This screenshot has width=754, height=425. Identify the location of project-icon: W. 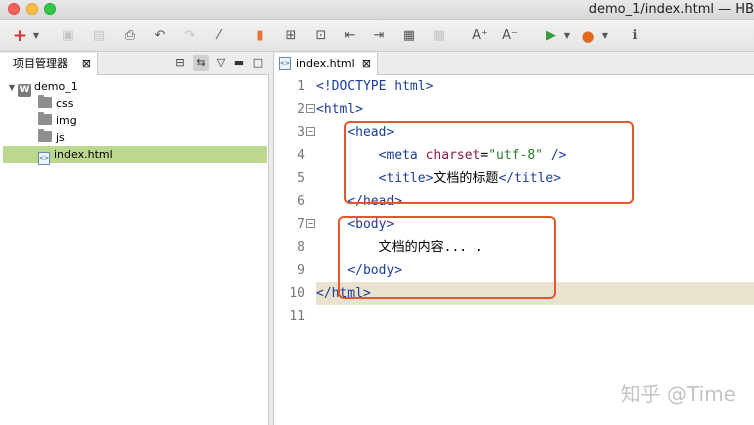
(24, 90).